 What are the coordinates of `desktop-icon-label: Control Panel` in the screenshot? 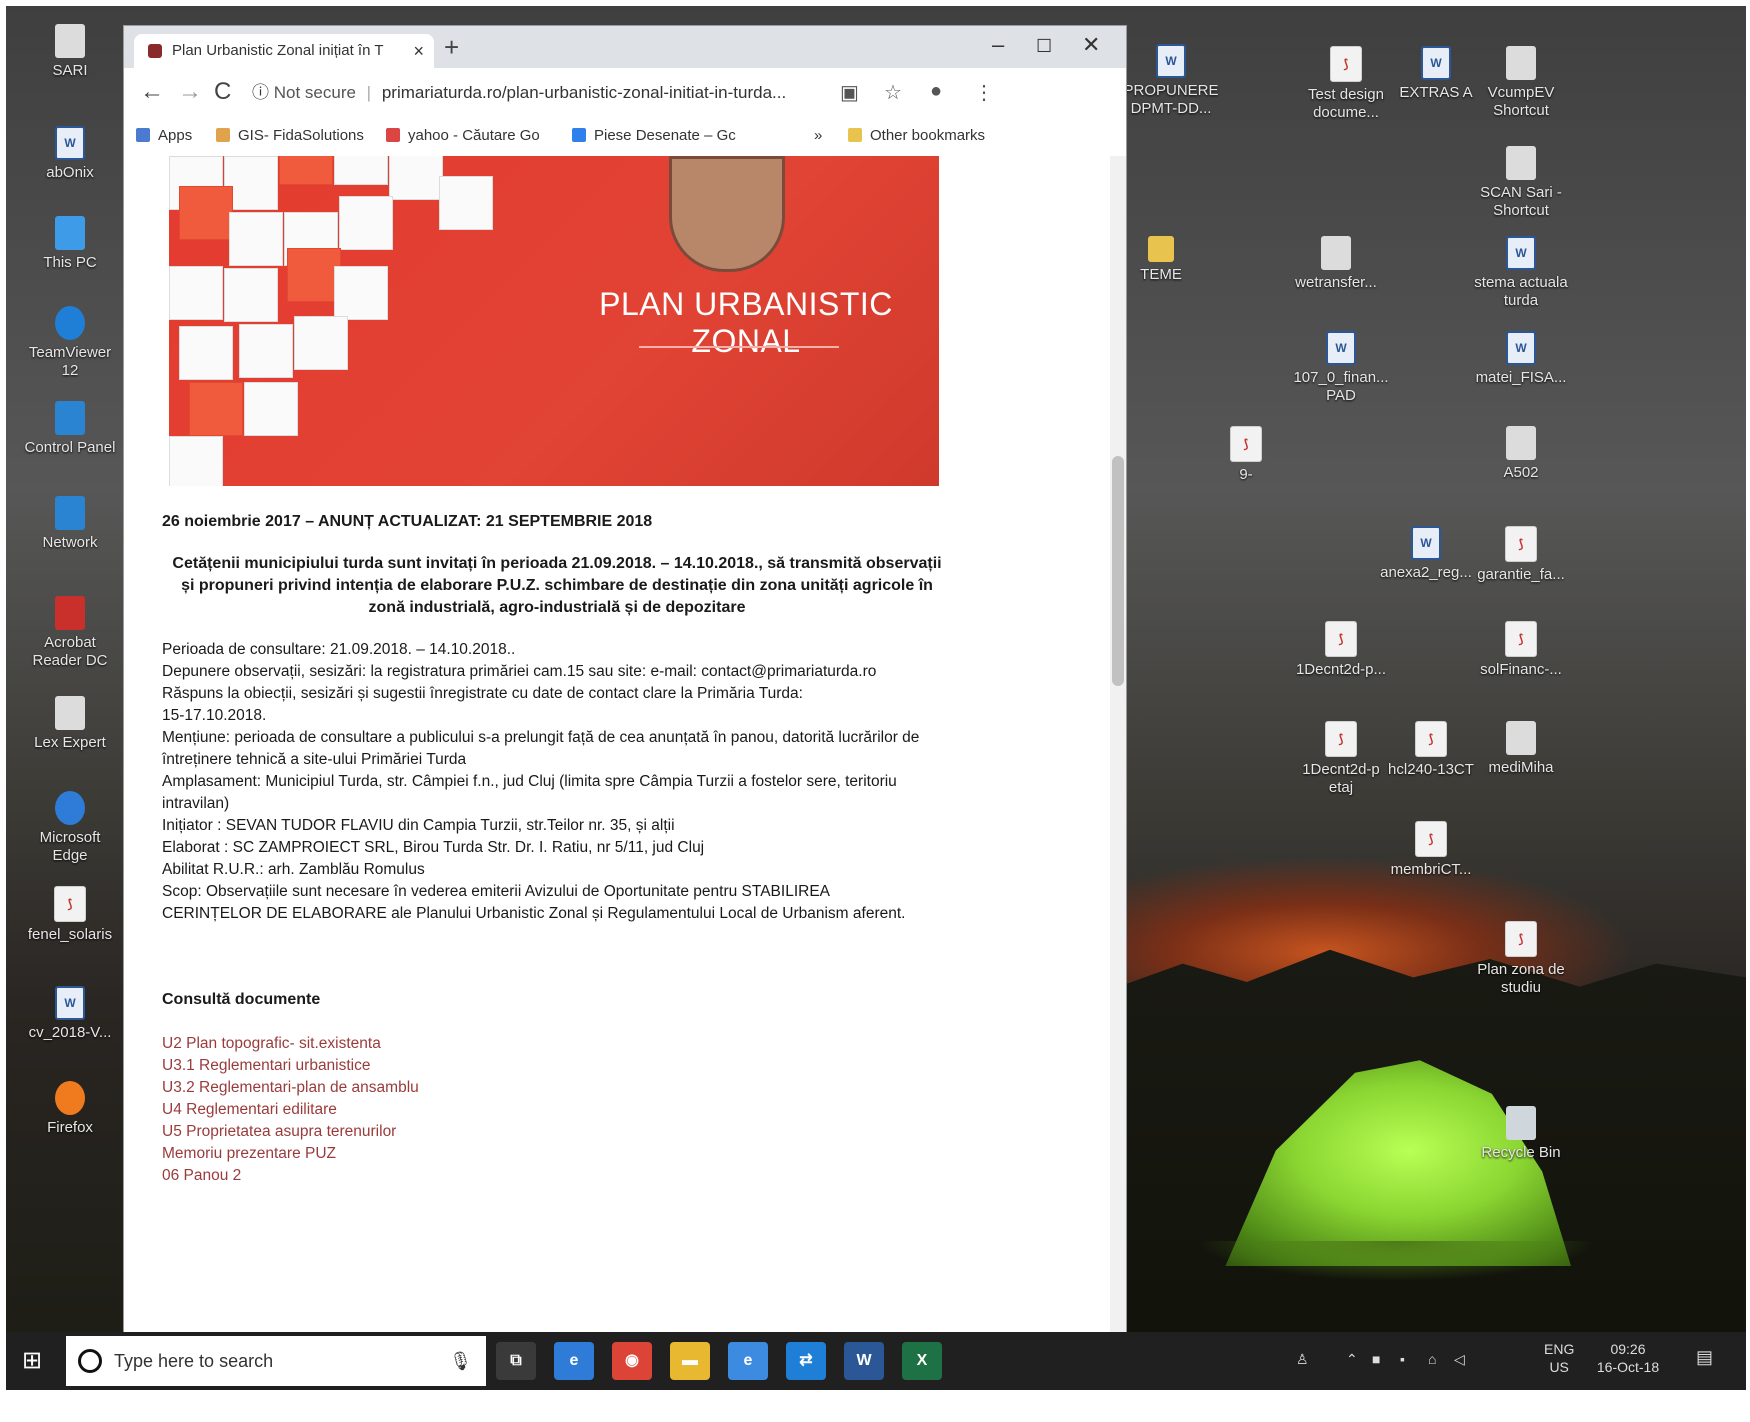 It's located at (70, 447).